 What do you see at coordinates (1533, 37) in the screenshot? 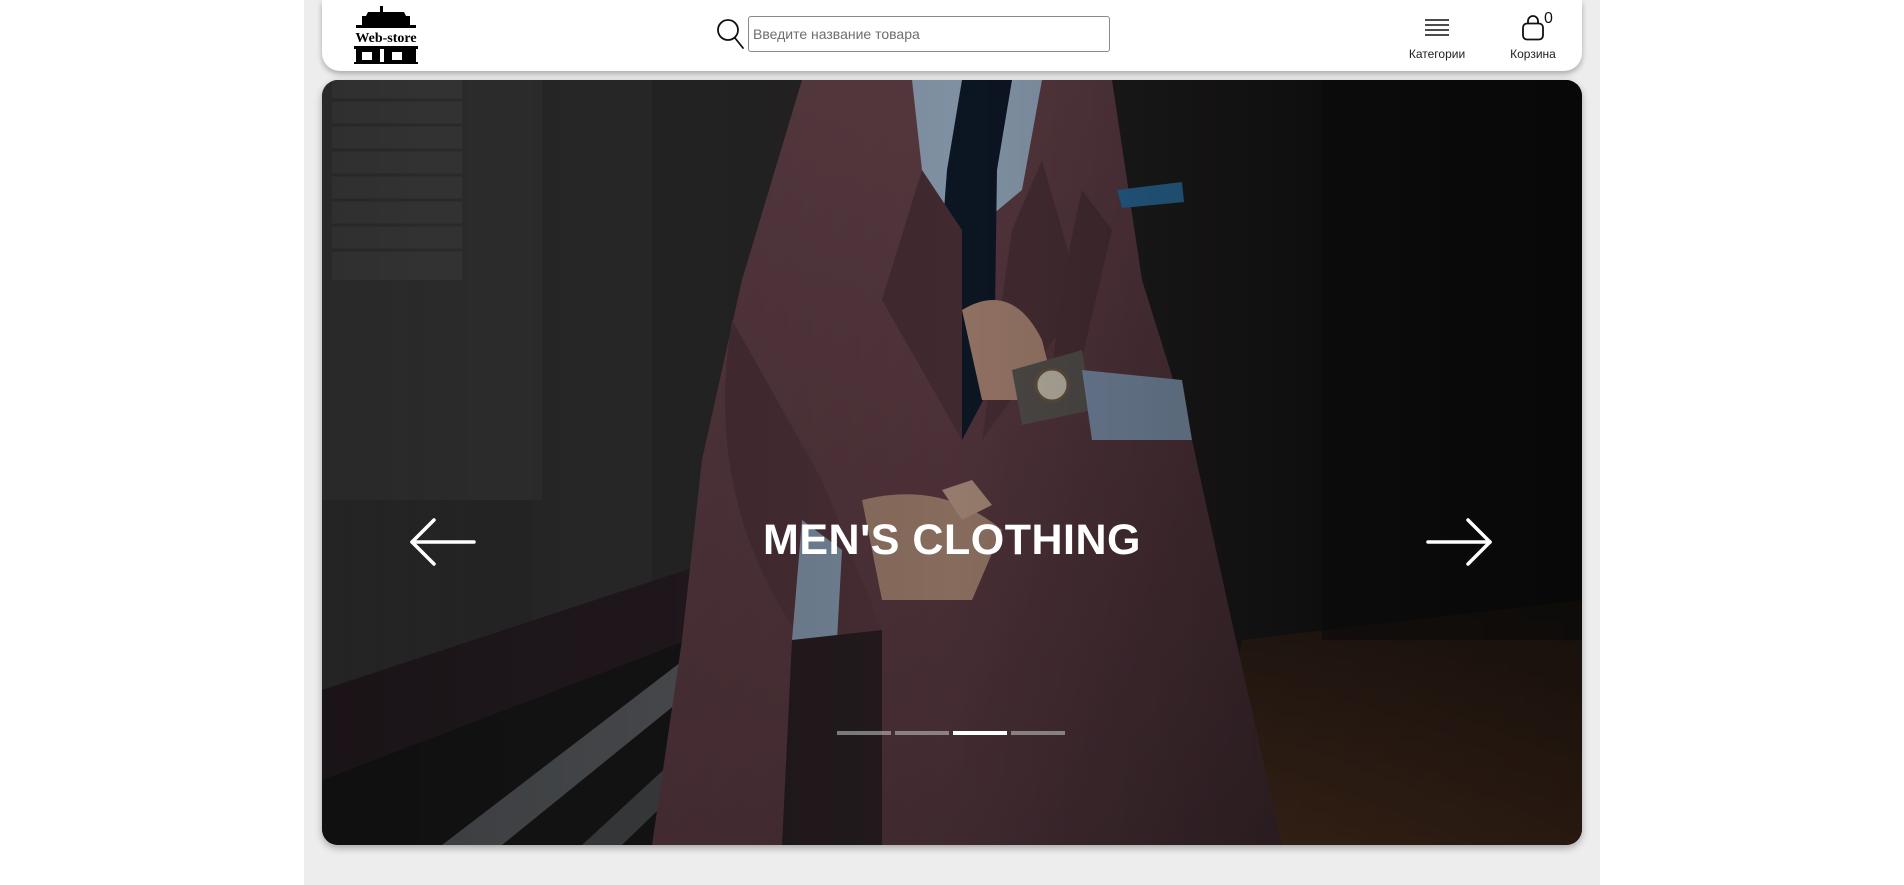
I see `cart-button: Корзина` at bounding box center [1533, 37].